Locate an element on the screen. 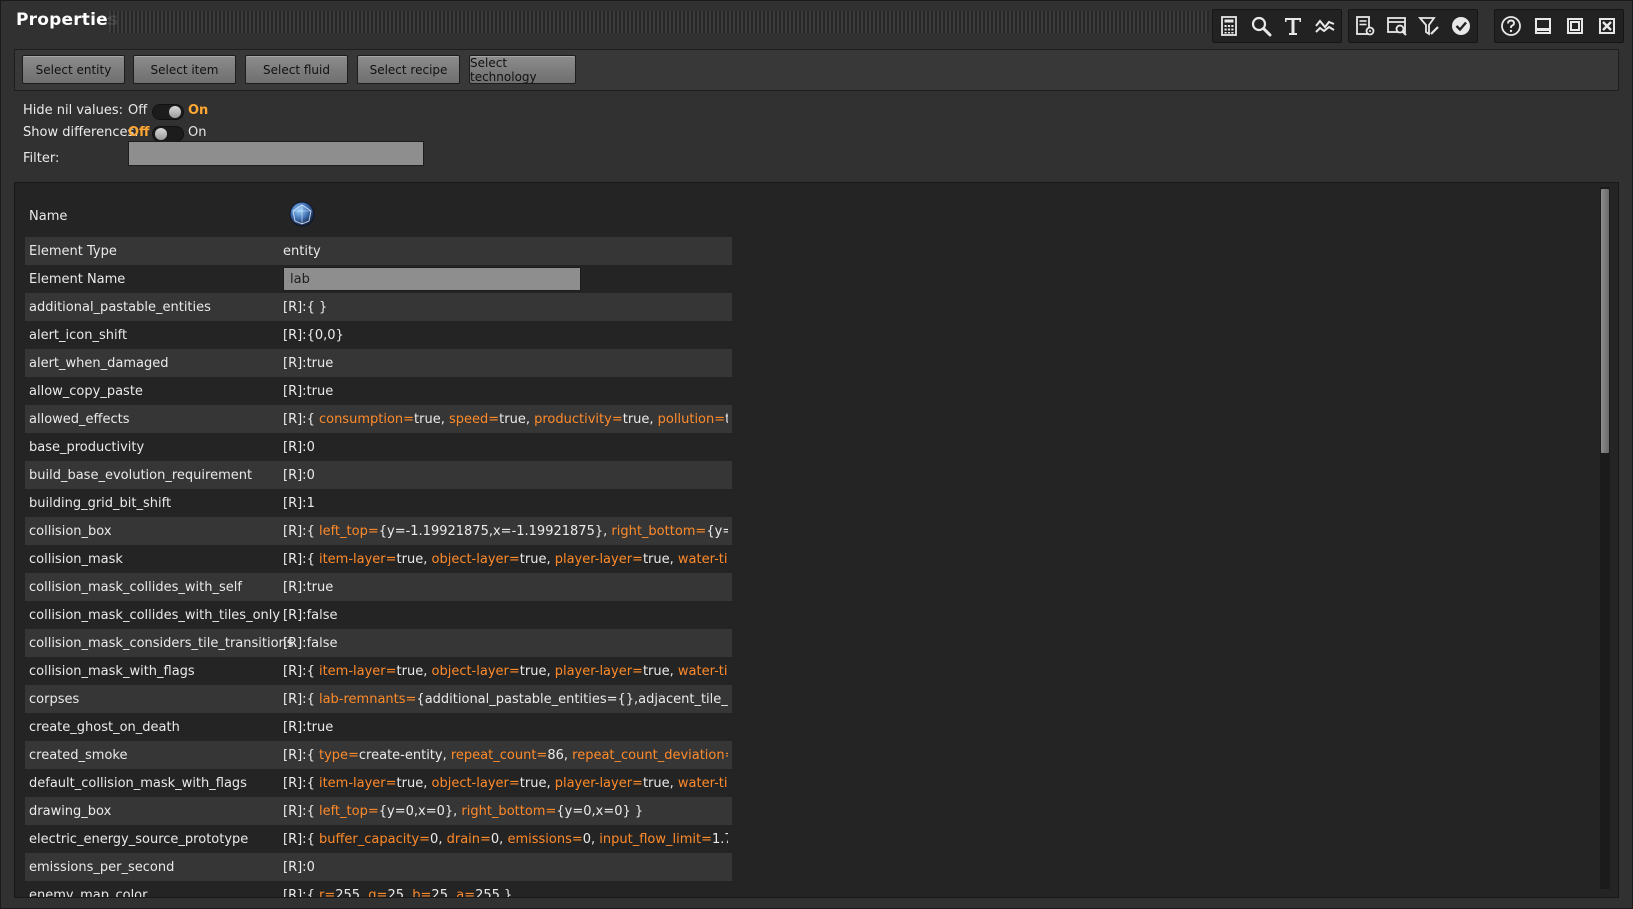  drag-handle is located at coordinates (659, 22).